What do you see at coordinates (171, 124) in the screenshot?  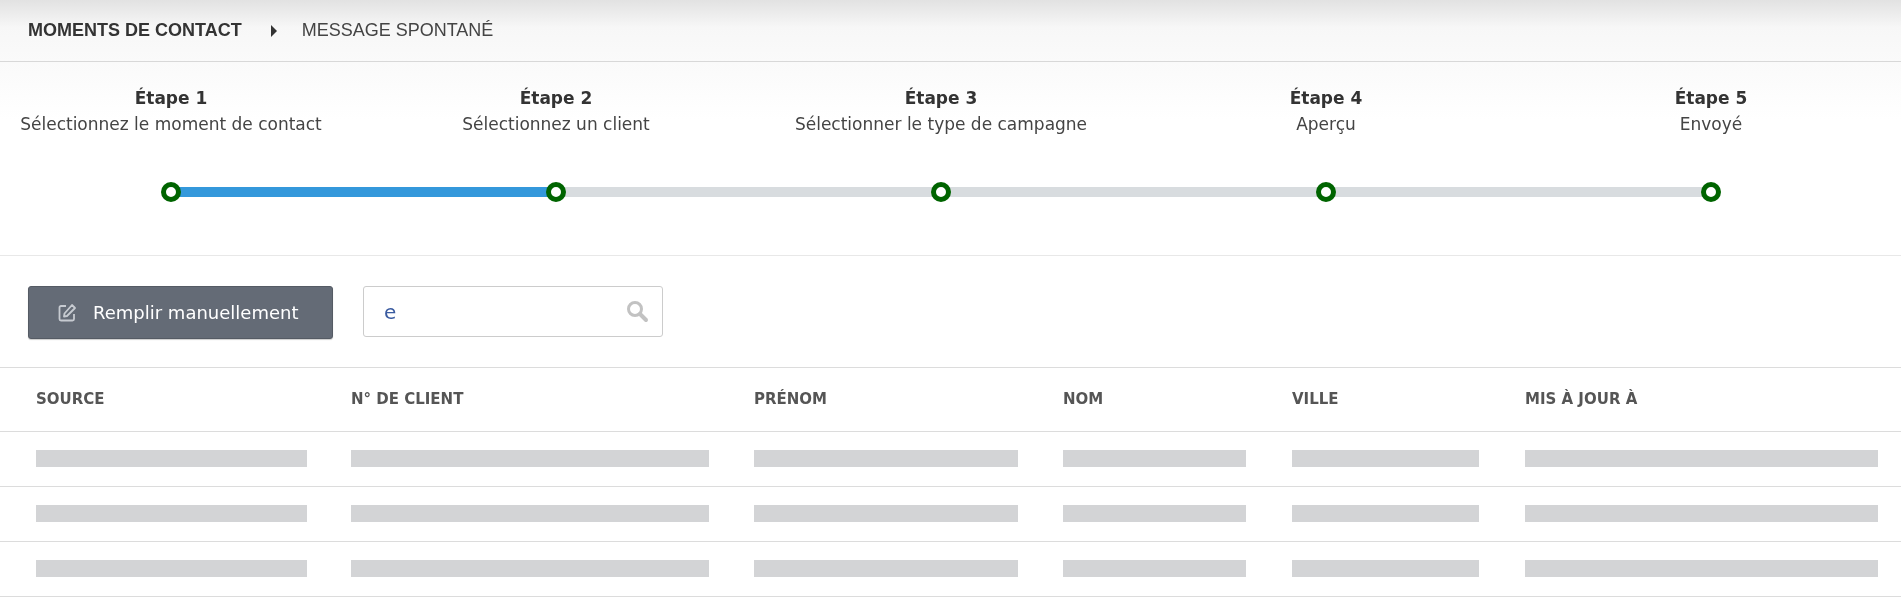 I see `step-label: Sélectionnez le moment de contact` at bounding box center [171, 124].